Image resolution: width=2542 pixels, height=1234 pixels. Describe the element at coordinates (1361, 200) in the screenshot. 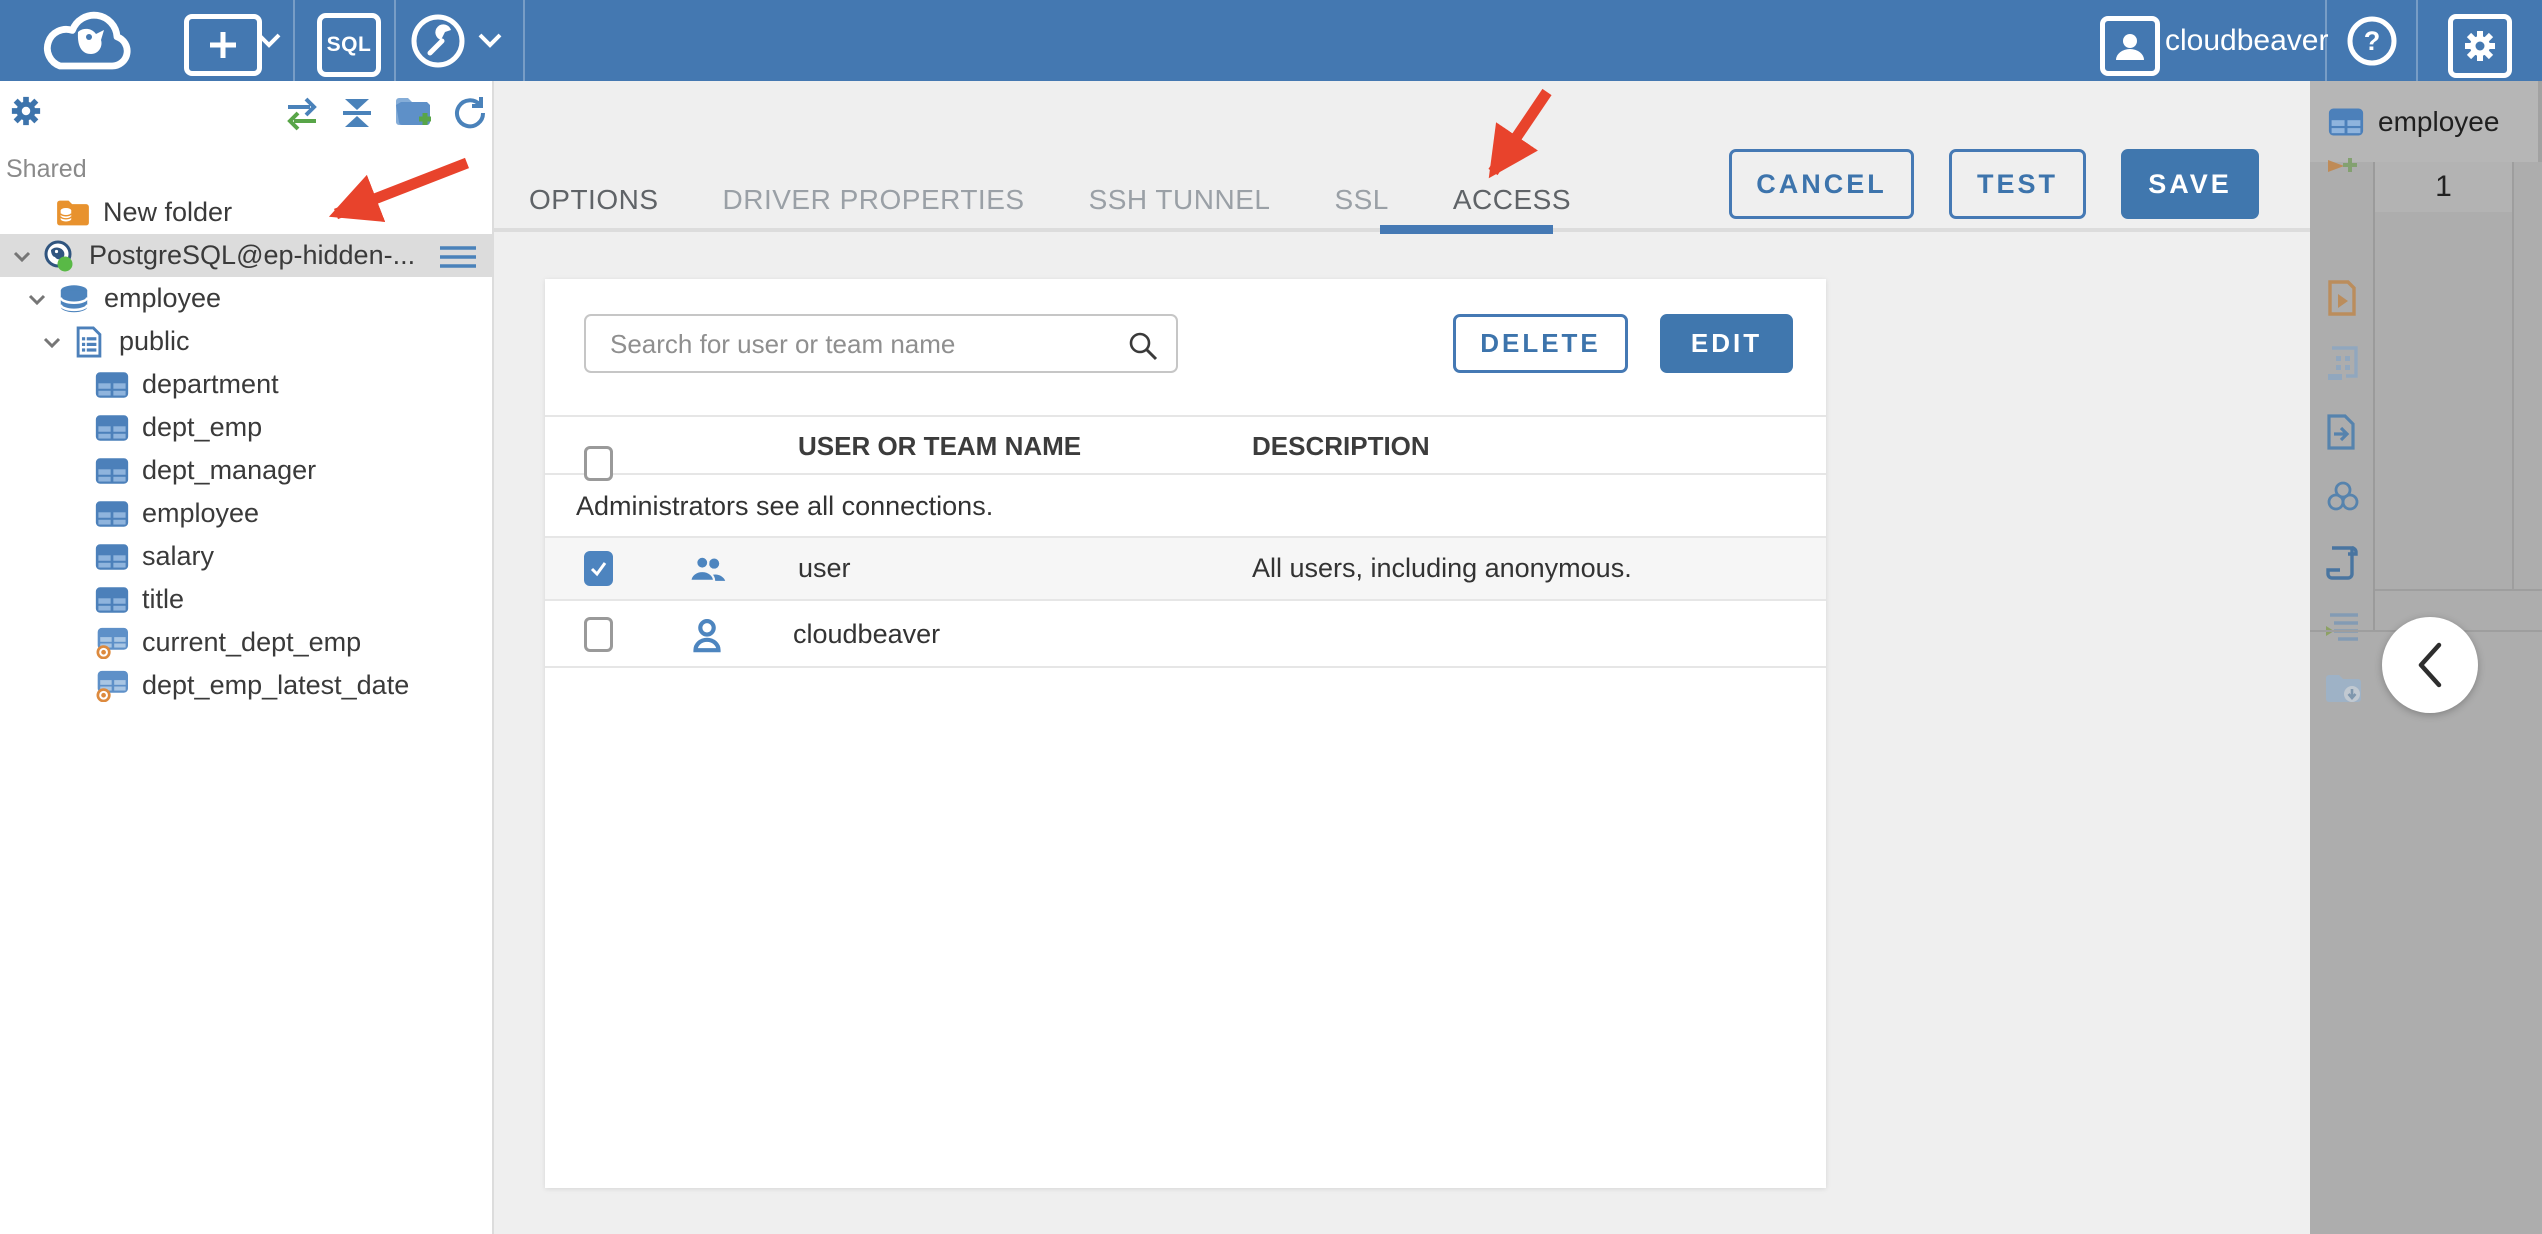

I see `tab-ssl: SSL` at that location.